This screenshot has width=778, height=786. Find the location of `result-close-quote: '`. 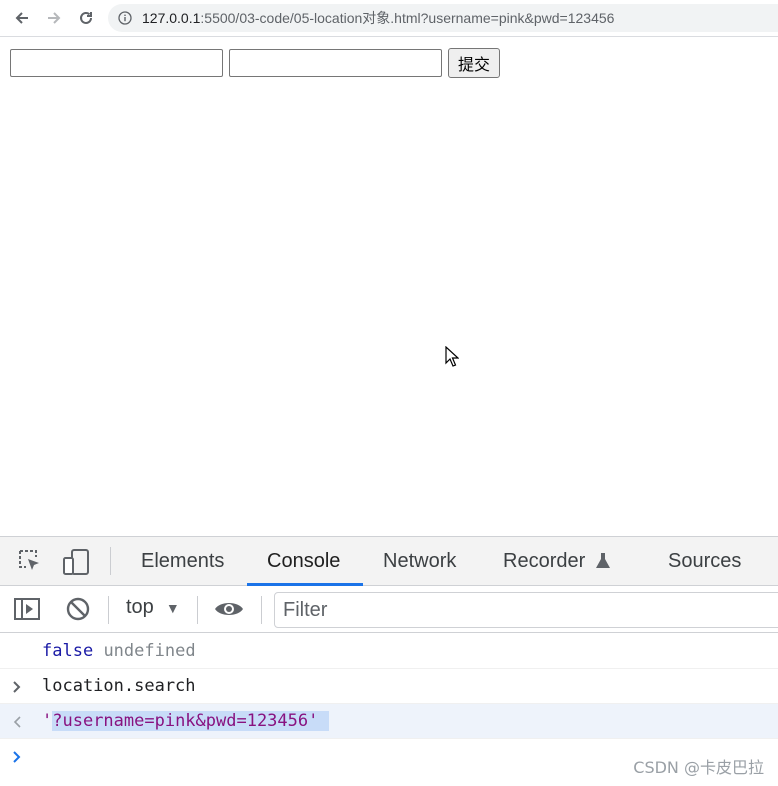

result-close-quote: ' is located at coordinates (313, 721).